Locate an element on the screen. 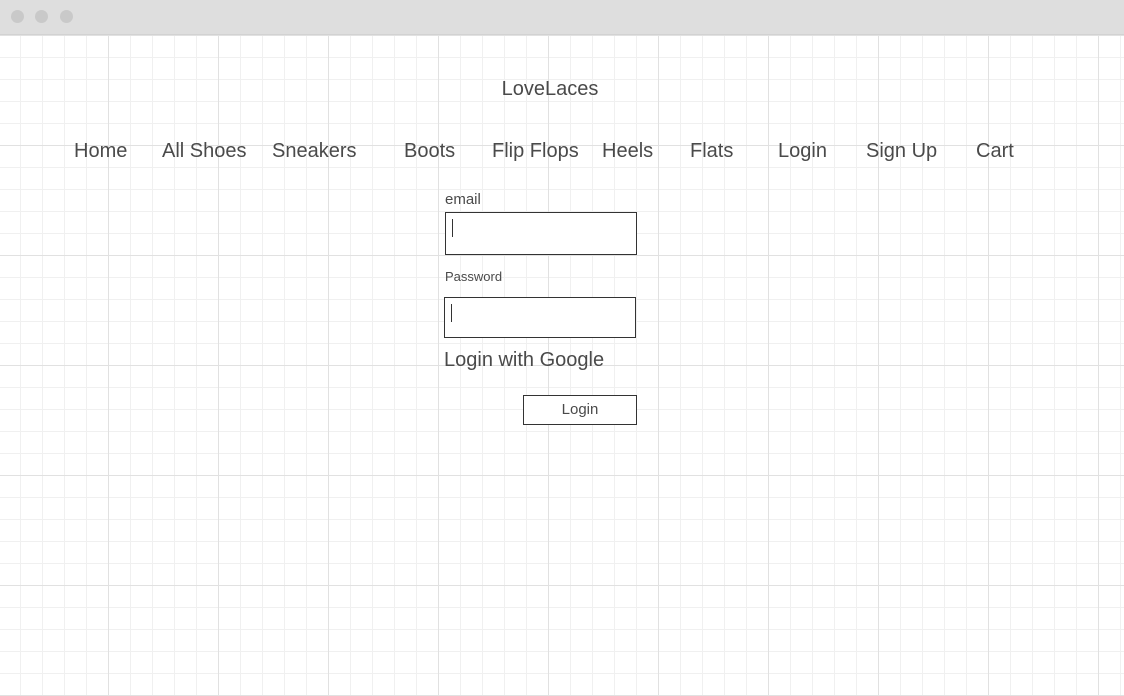 The image size is (1124, 696). password-field is located at coordinates (540, 317).